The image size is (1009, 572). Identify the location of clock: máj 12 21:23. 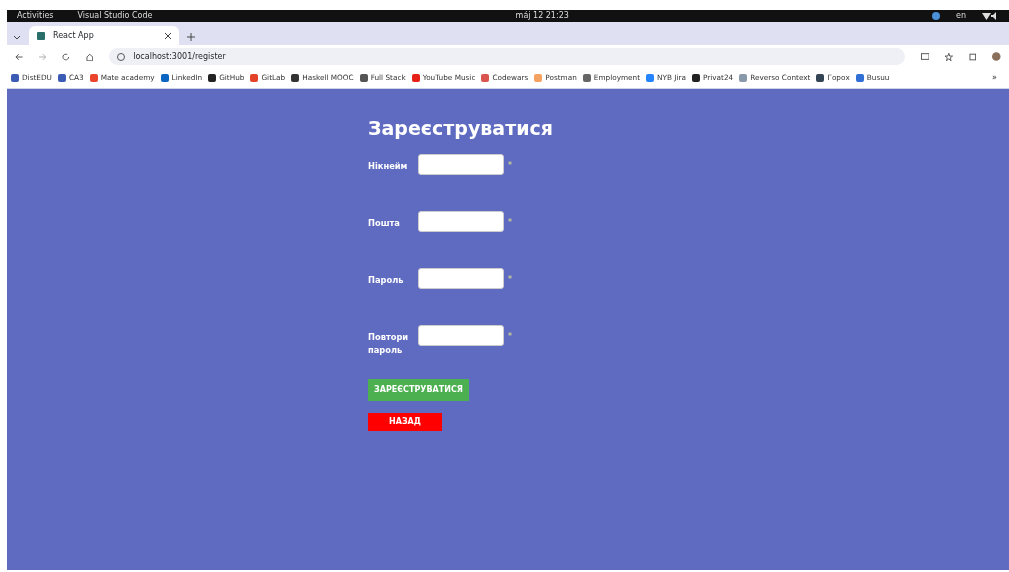
(542, 16).